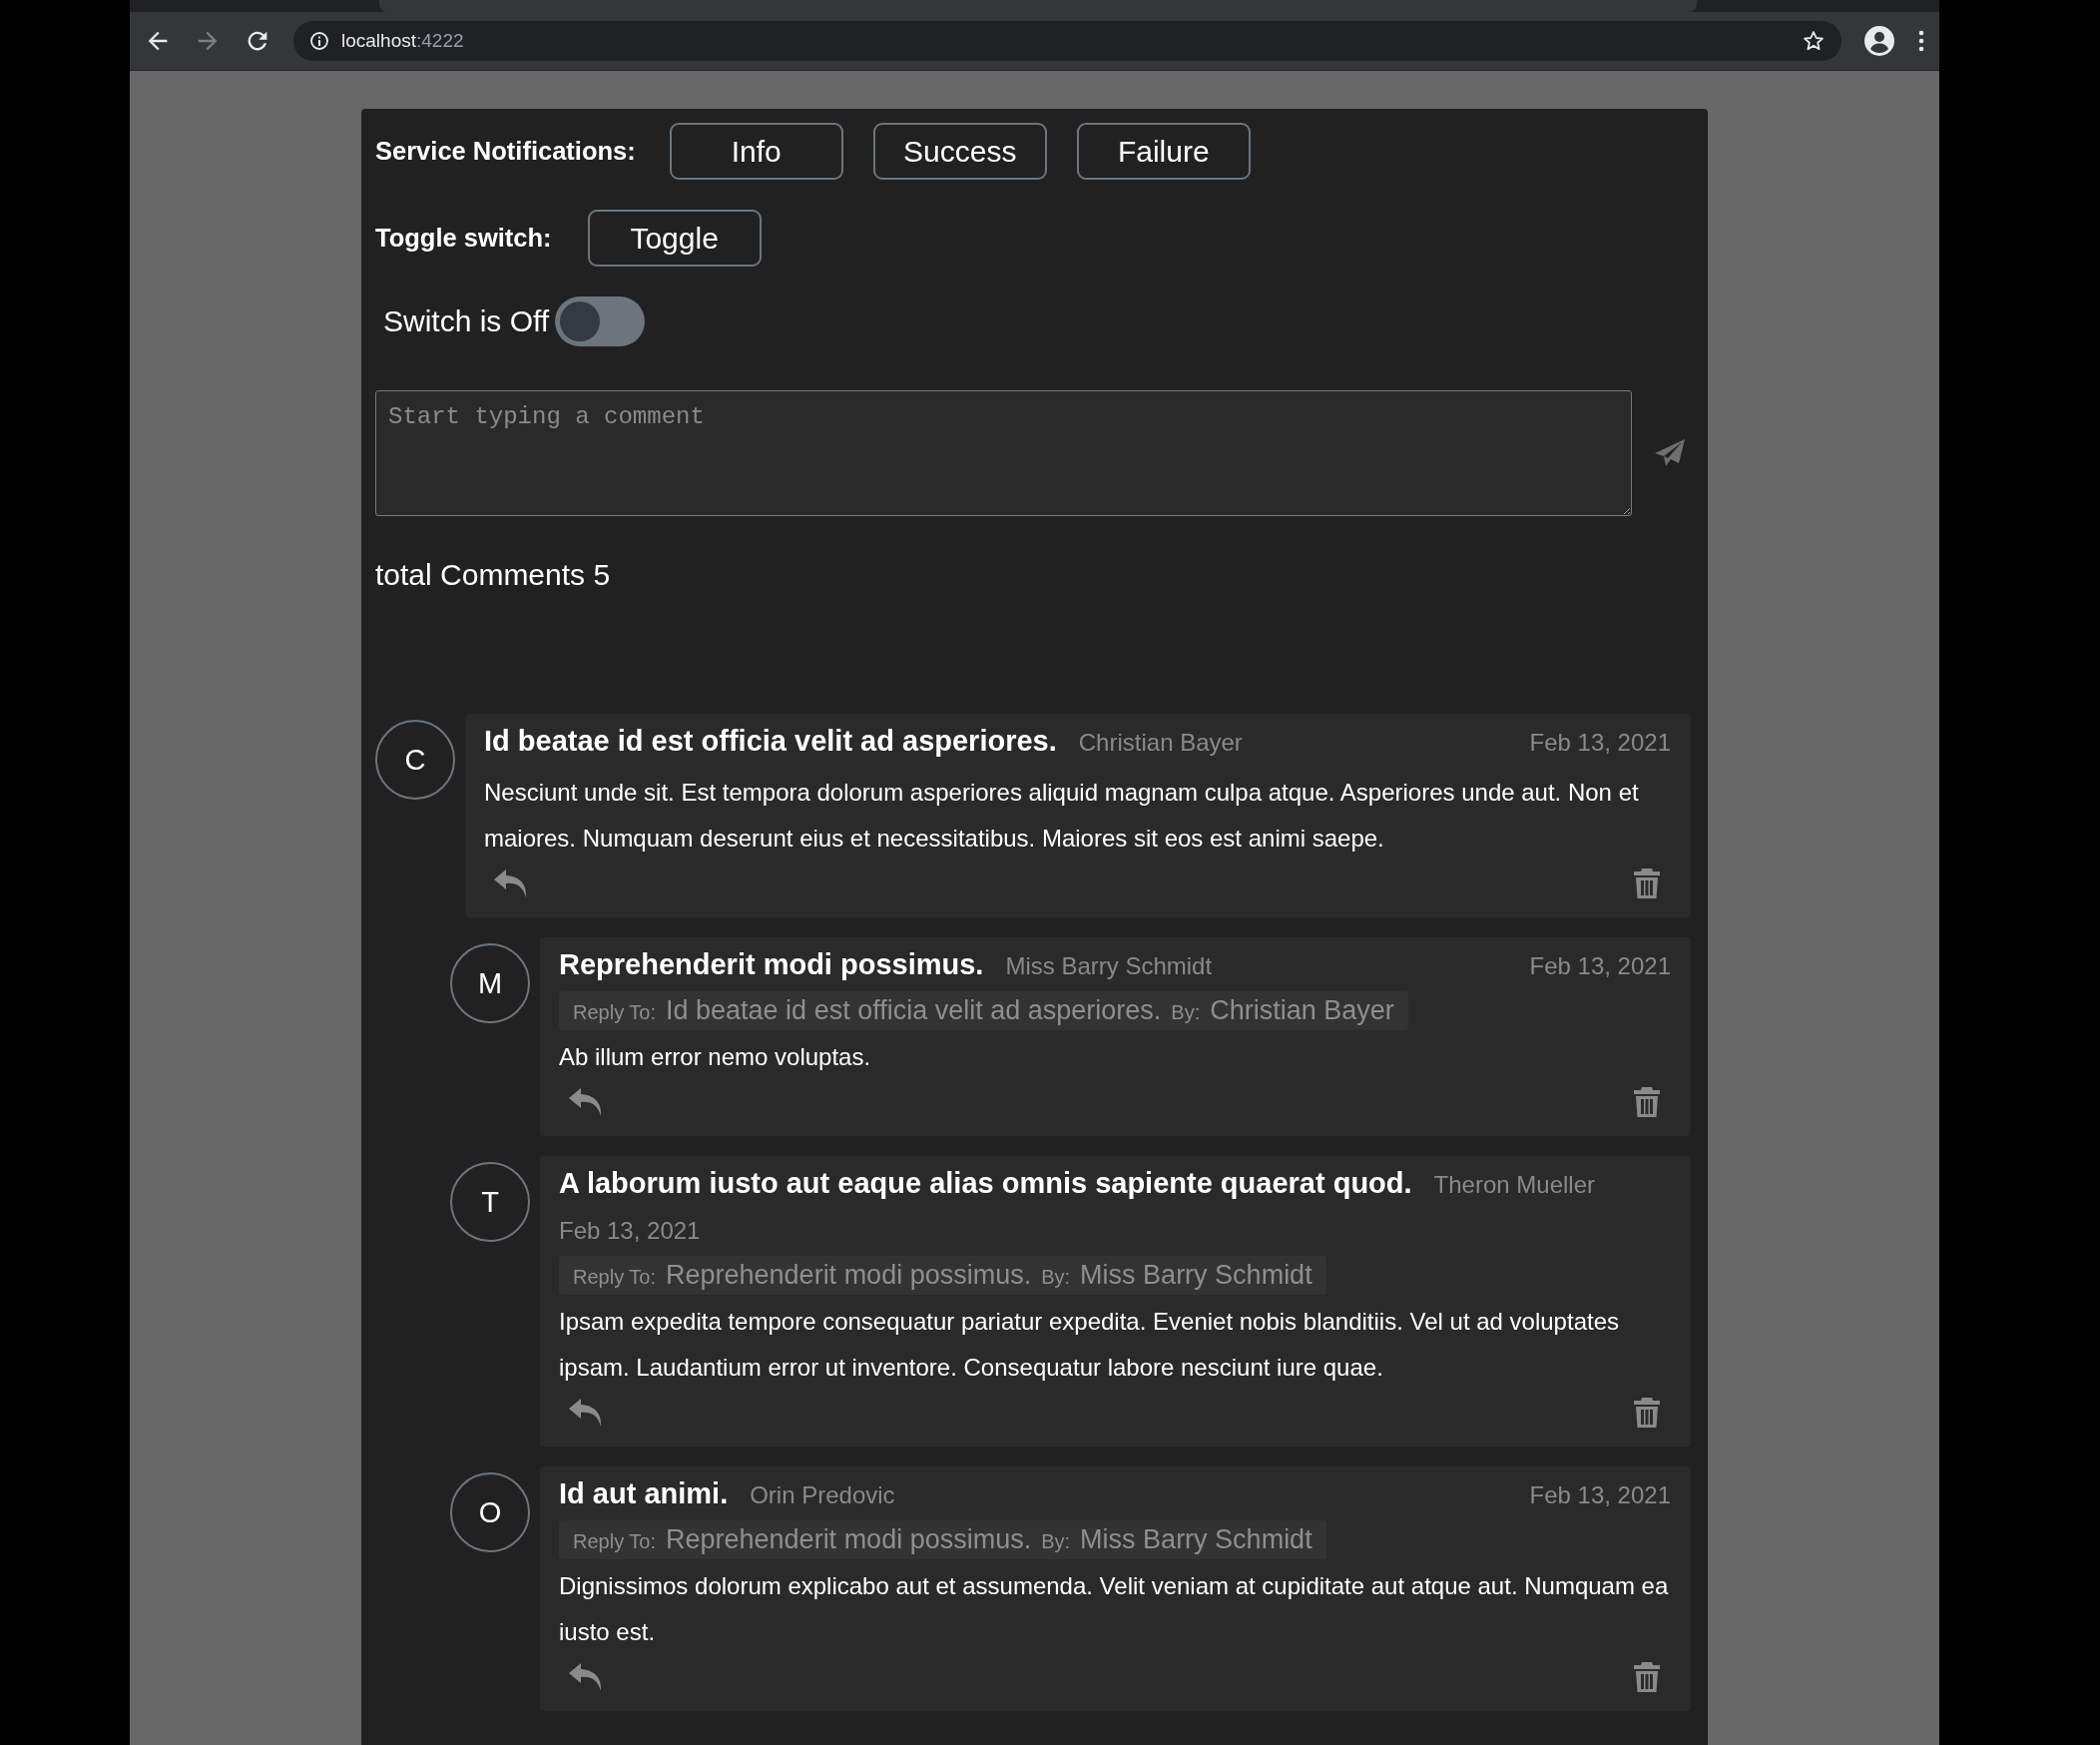 The height and width of the screenshot is (1745, 2100). Describe the element at coordinates (466, 321) in the screenshot. I see `switch-status-text: Switch is Off` at that location.